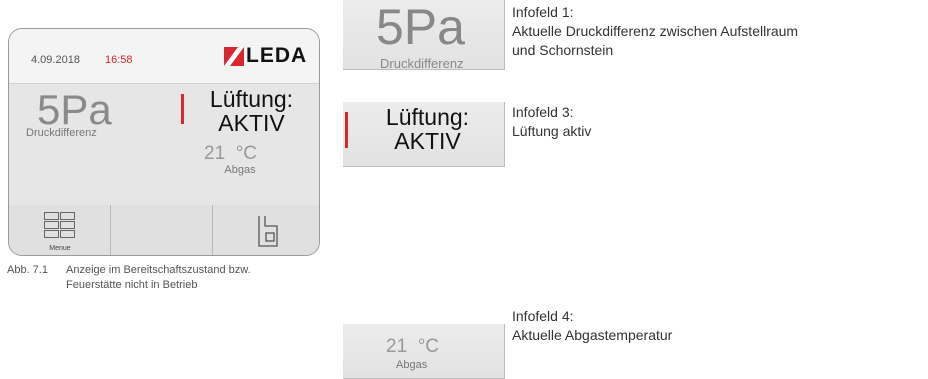 Image resolution: width=928 pixels, height=379 pixels. Describe the element at coordinates (277, 55) in the screenshot. I see `logo-text: LEDA` at that location.